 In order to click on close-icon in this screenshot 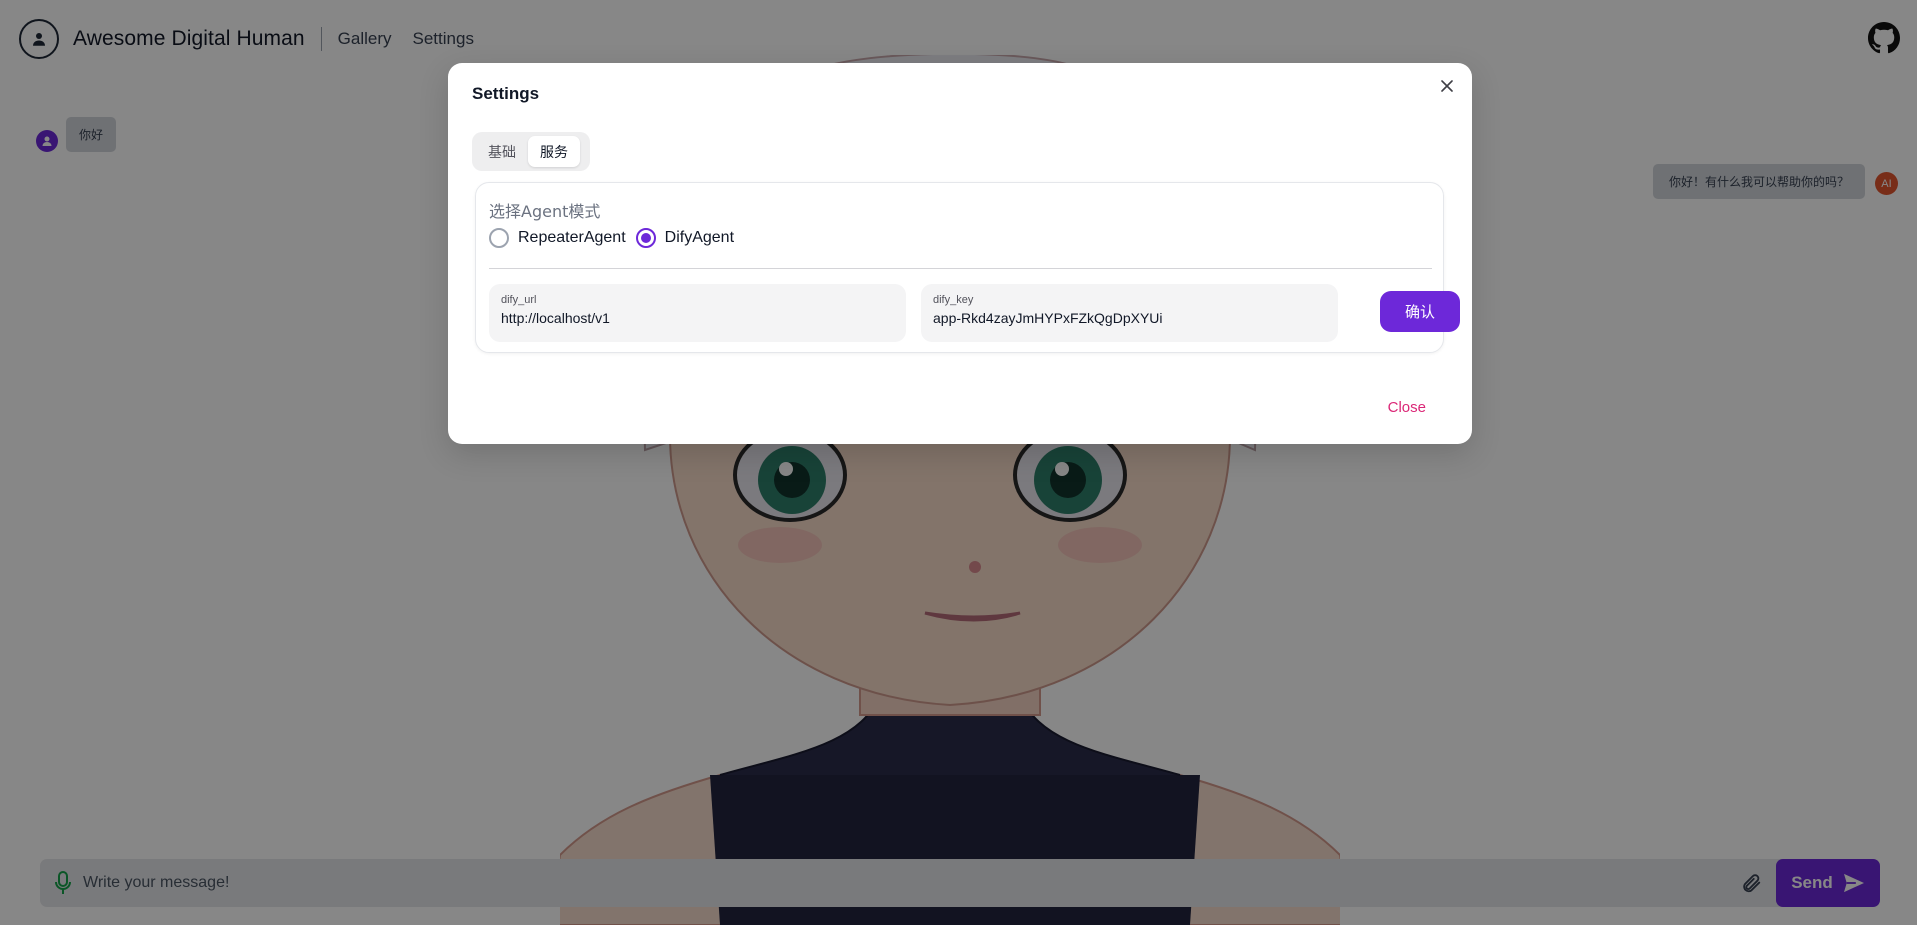, I will do `click(1447, 86)`.